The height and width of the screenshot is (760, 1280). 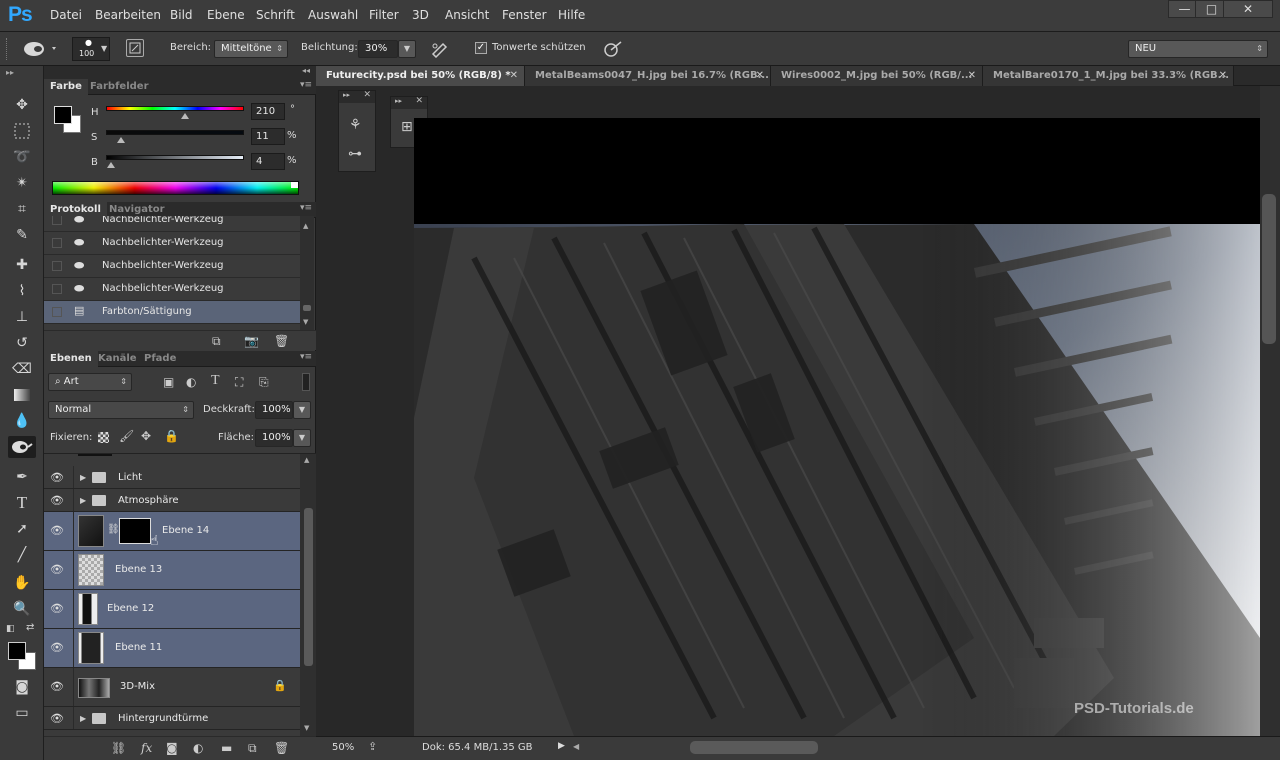 What do you see at coordinates (481, 48) in the screenshot?
I see `tonwerte-checkbox: ✓` at bounding box center [481, 48].